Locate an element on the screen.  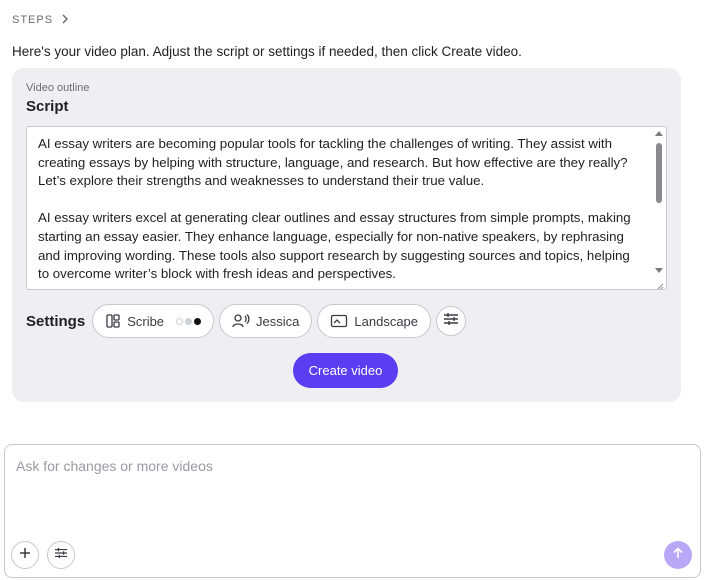
voice-pill: Jessica is located at coordinates (266, 321).